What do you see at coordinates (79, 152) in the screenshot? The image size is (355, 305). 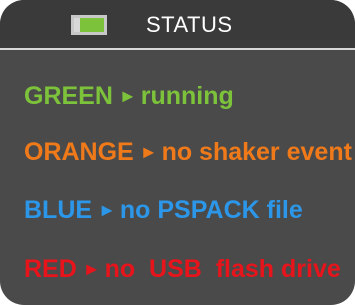 I see `legend-color-name: ORANGE` at bounding box center [79, 152].